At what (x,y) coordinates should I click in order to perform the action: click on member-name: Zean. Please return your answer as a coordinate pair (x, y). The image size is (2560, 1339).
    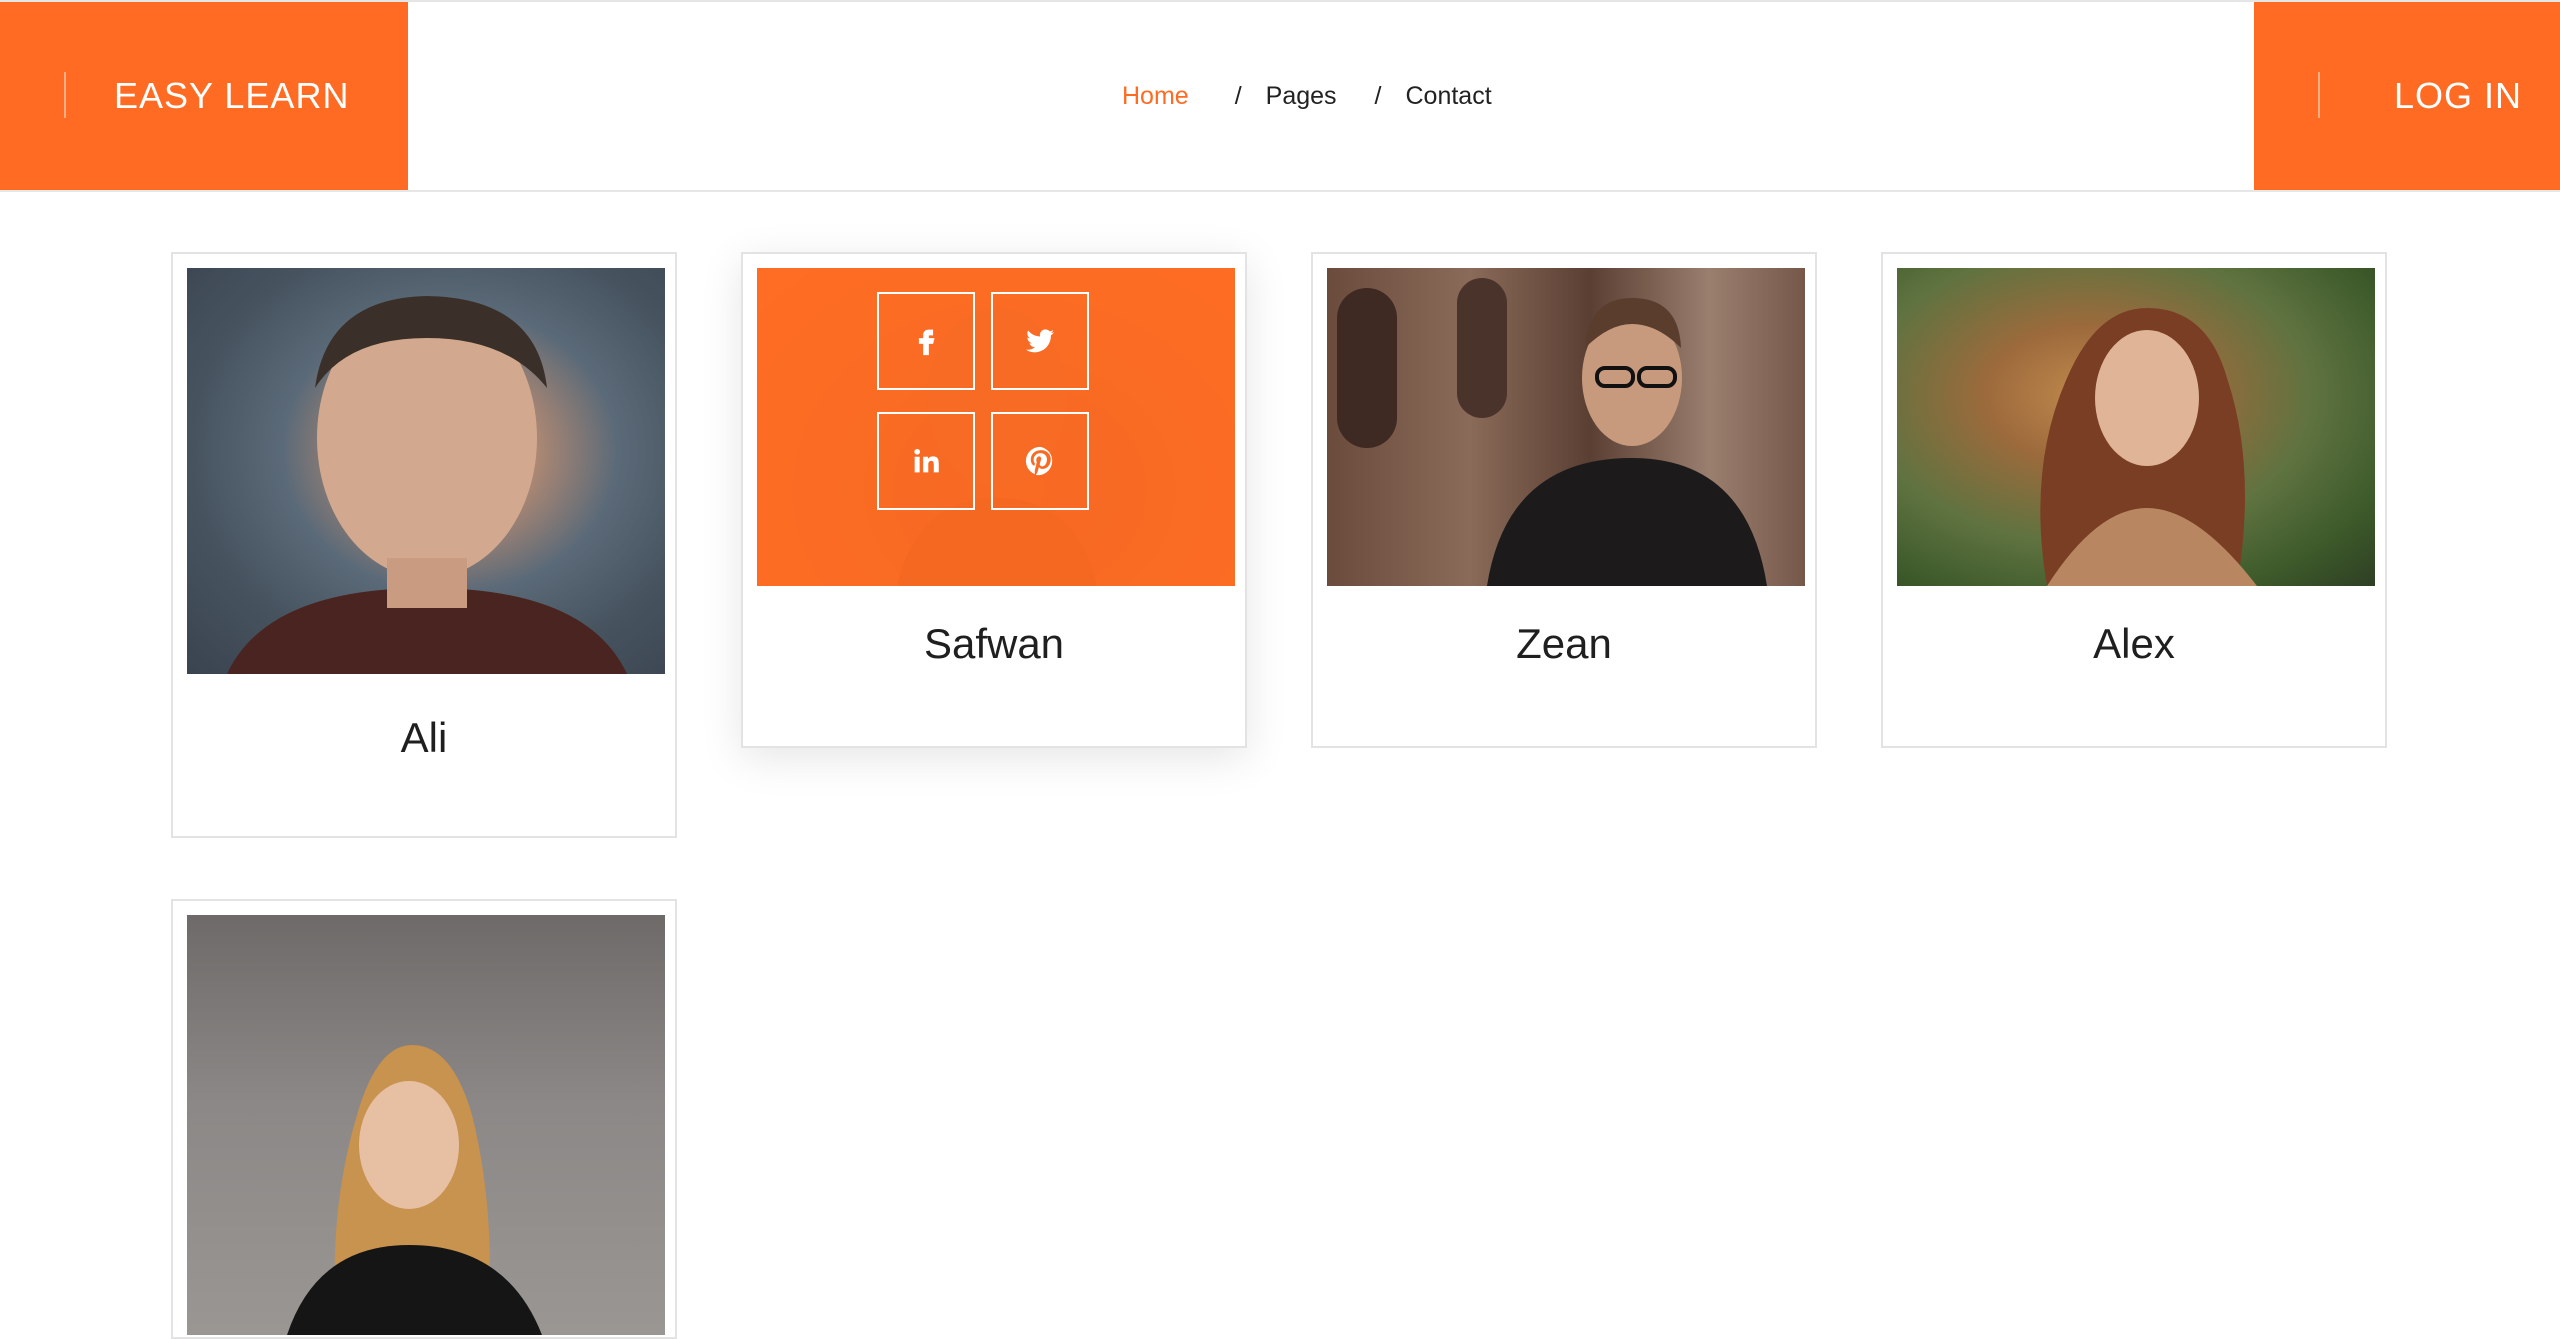
    Looking at the image, I should click on (1564, 643).